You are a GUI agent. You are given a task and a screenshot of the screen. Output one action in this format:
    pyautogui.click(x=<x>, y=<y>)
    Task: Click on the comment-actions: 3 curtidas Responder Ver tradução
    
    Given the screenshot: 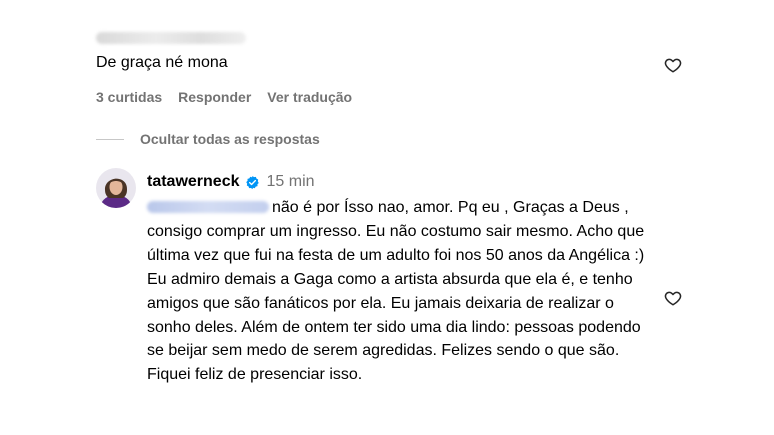 What is the action you would take?
    pyautogui.click(x=224, y=97)
    